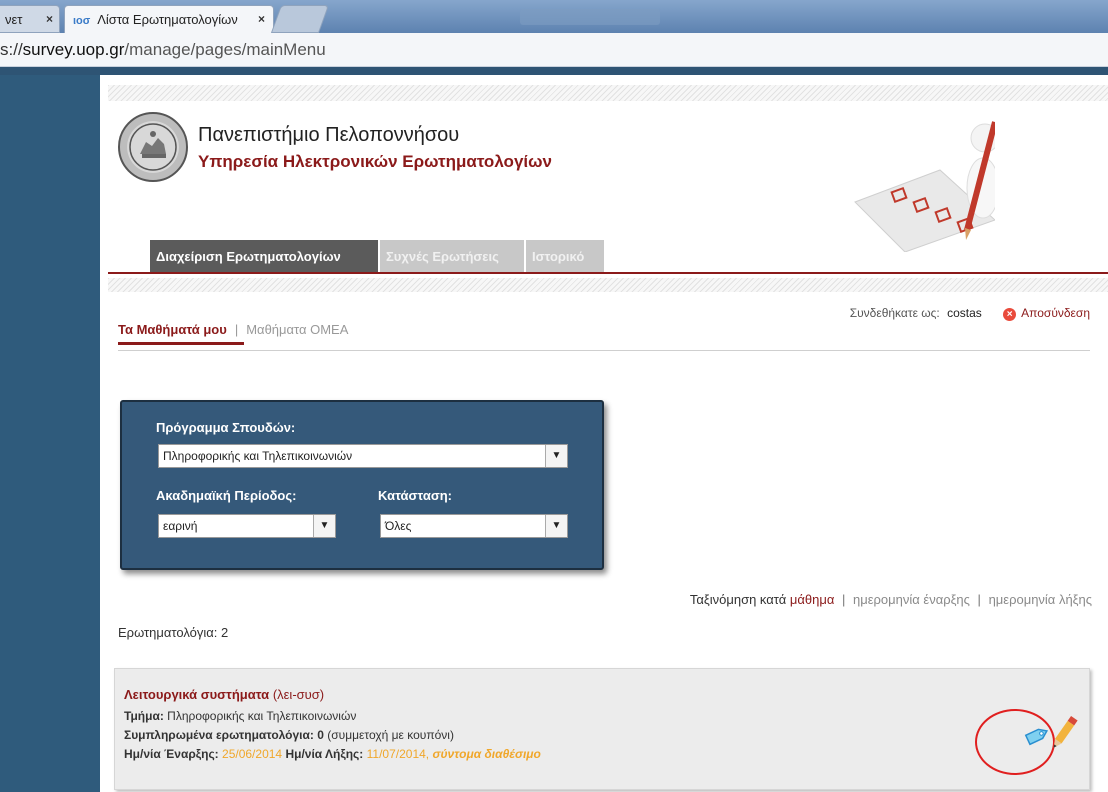 The height and width of the screenshot is (792, 1108). Describe the element at coordinates (226, 495) in the screenshot. I see `period-label: Ακαδημαϊκή Περίοδος:` at that location.